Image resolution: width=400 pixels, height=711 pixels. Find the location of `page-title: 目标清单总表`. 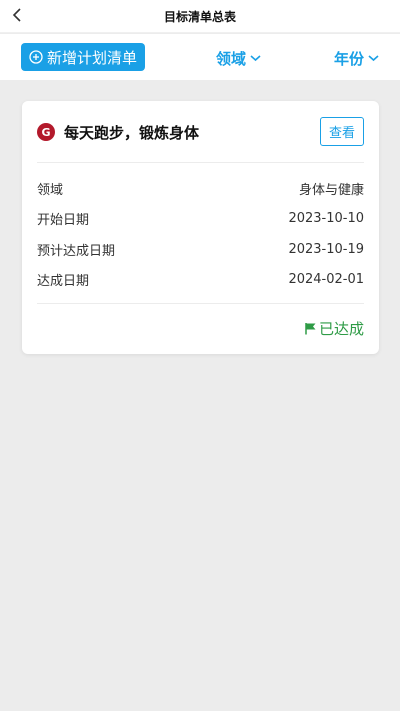

page-title: 目标清单总表 is located at coordinates (199, 16).